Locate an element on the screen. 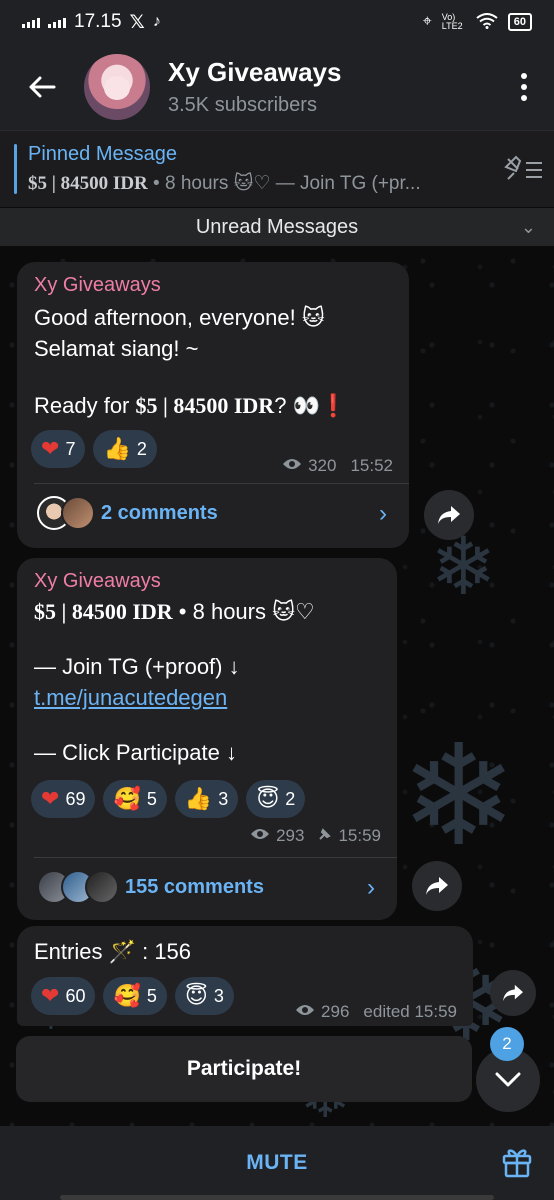  mute-button: MUTE is located at coordinates (277, 1163).